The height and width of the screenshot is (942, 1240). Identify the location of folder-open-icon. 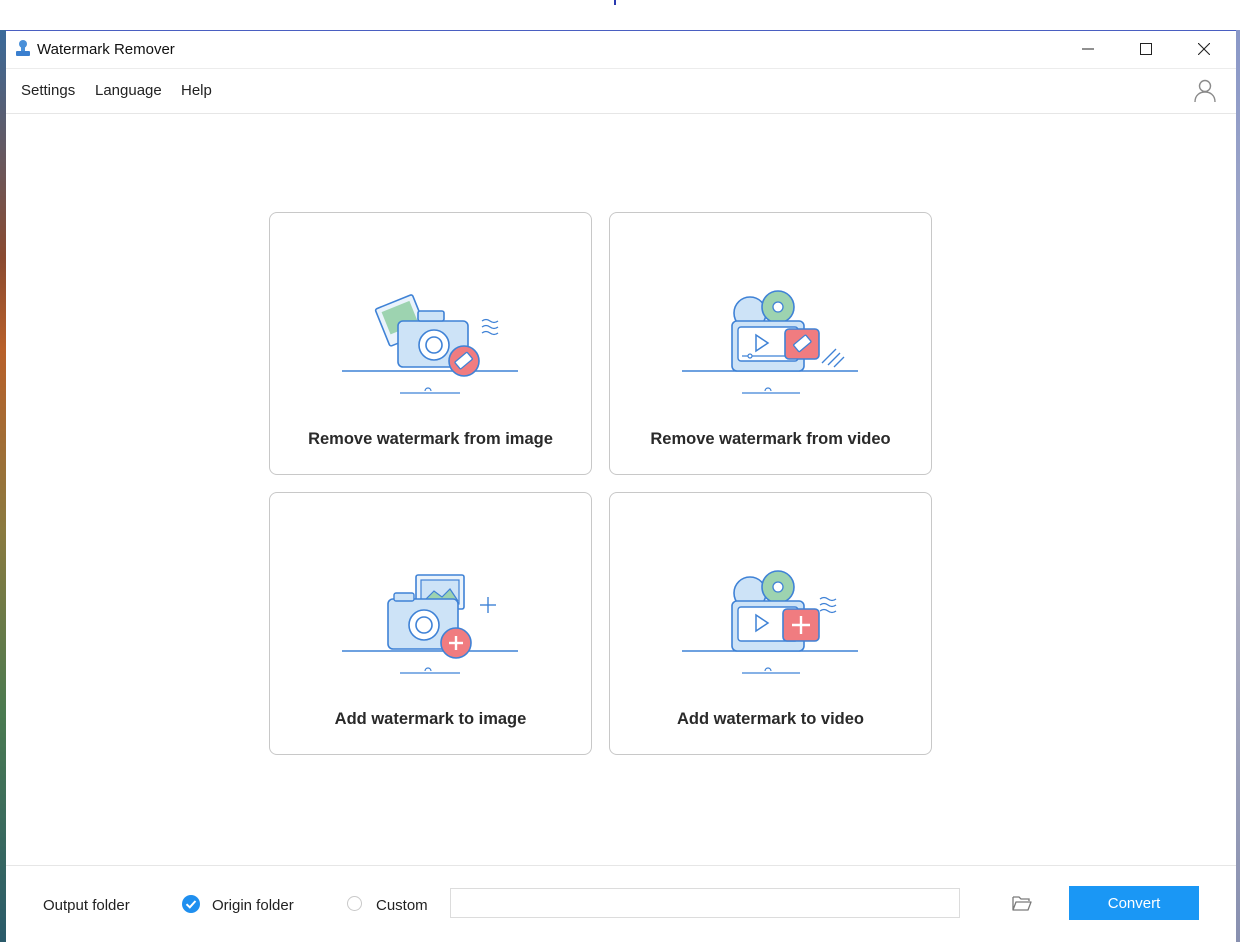
(1022, 903).